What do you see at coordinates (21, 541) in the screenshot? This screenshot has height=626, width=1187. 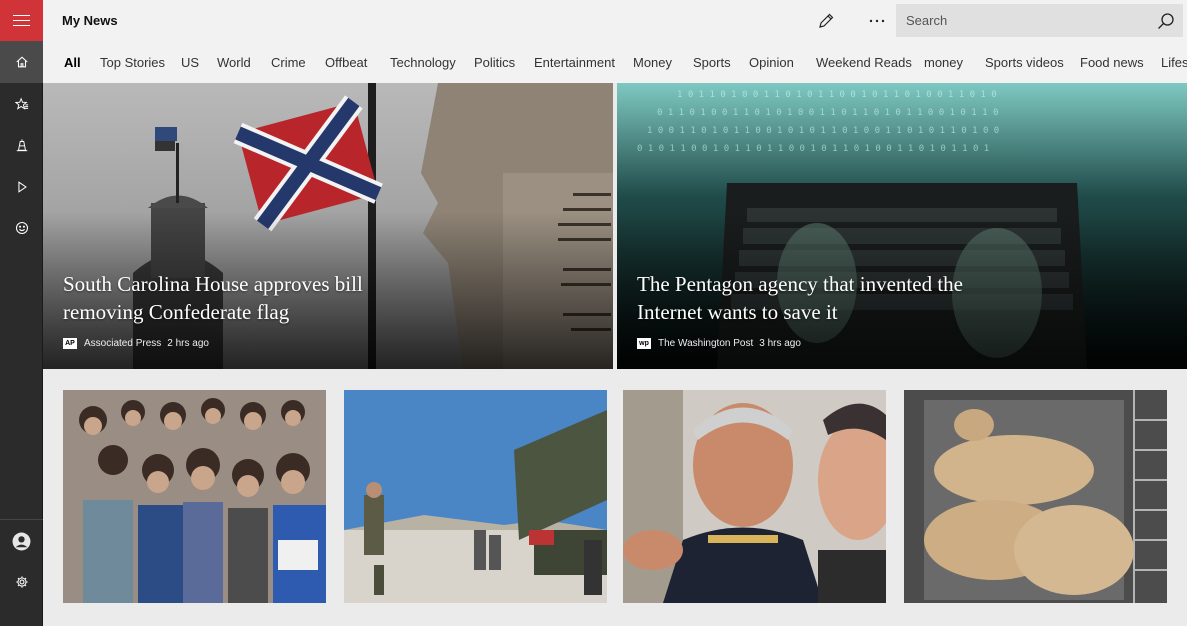 I see `account-icon` at bounding box center [21, 541].